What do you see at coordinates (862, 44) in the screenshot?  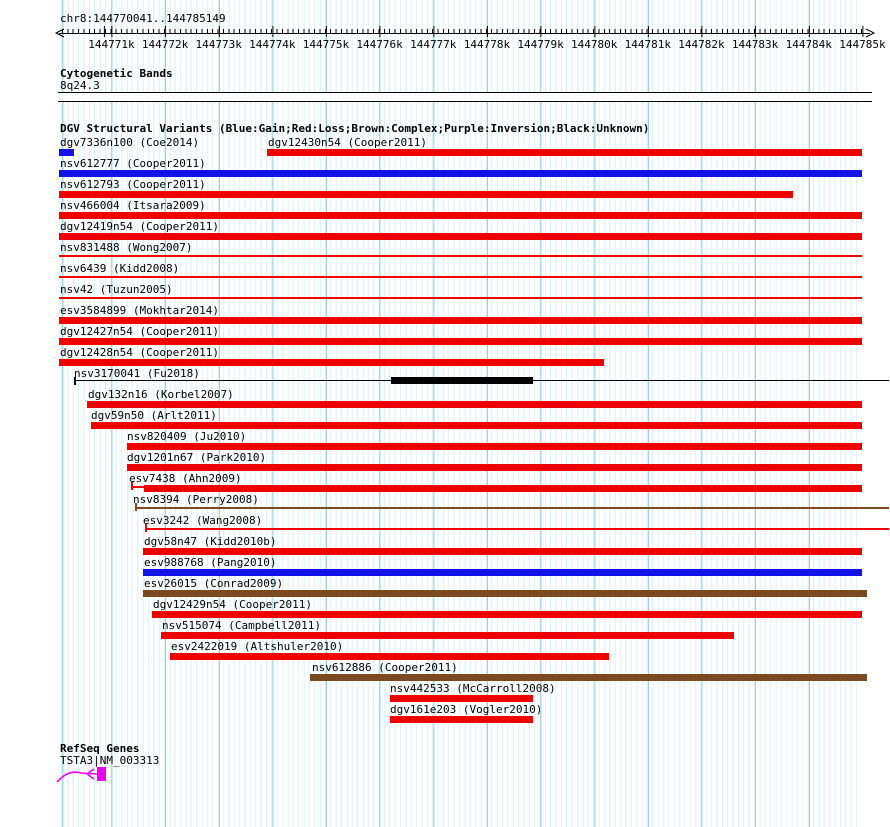 I see `ruler-tick-label: 144785k` at bounding box center [862, 44].